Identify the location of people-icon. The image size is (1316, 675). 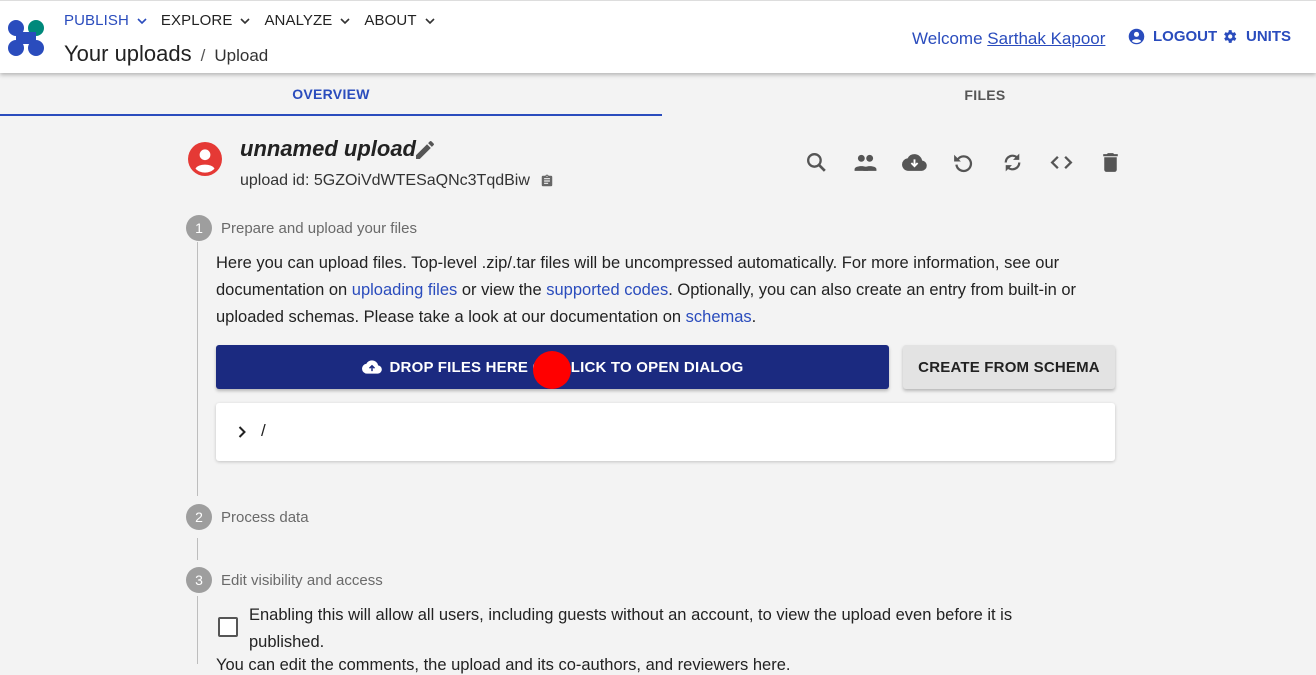
(865, 162).